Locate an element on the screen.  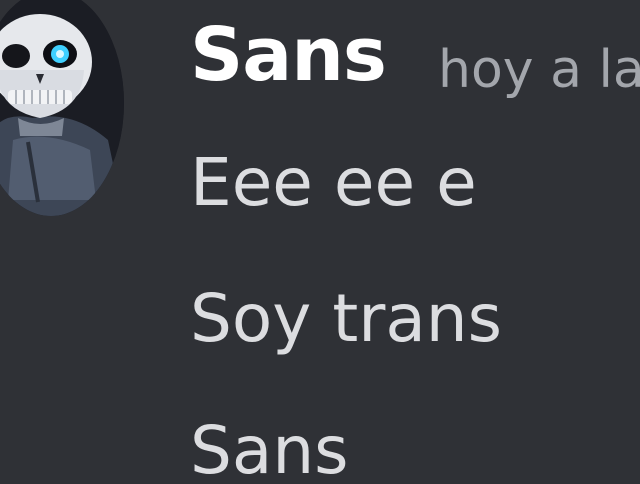
message-header: Sans hoy a la is located at coordinates (415, 57).